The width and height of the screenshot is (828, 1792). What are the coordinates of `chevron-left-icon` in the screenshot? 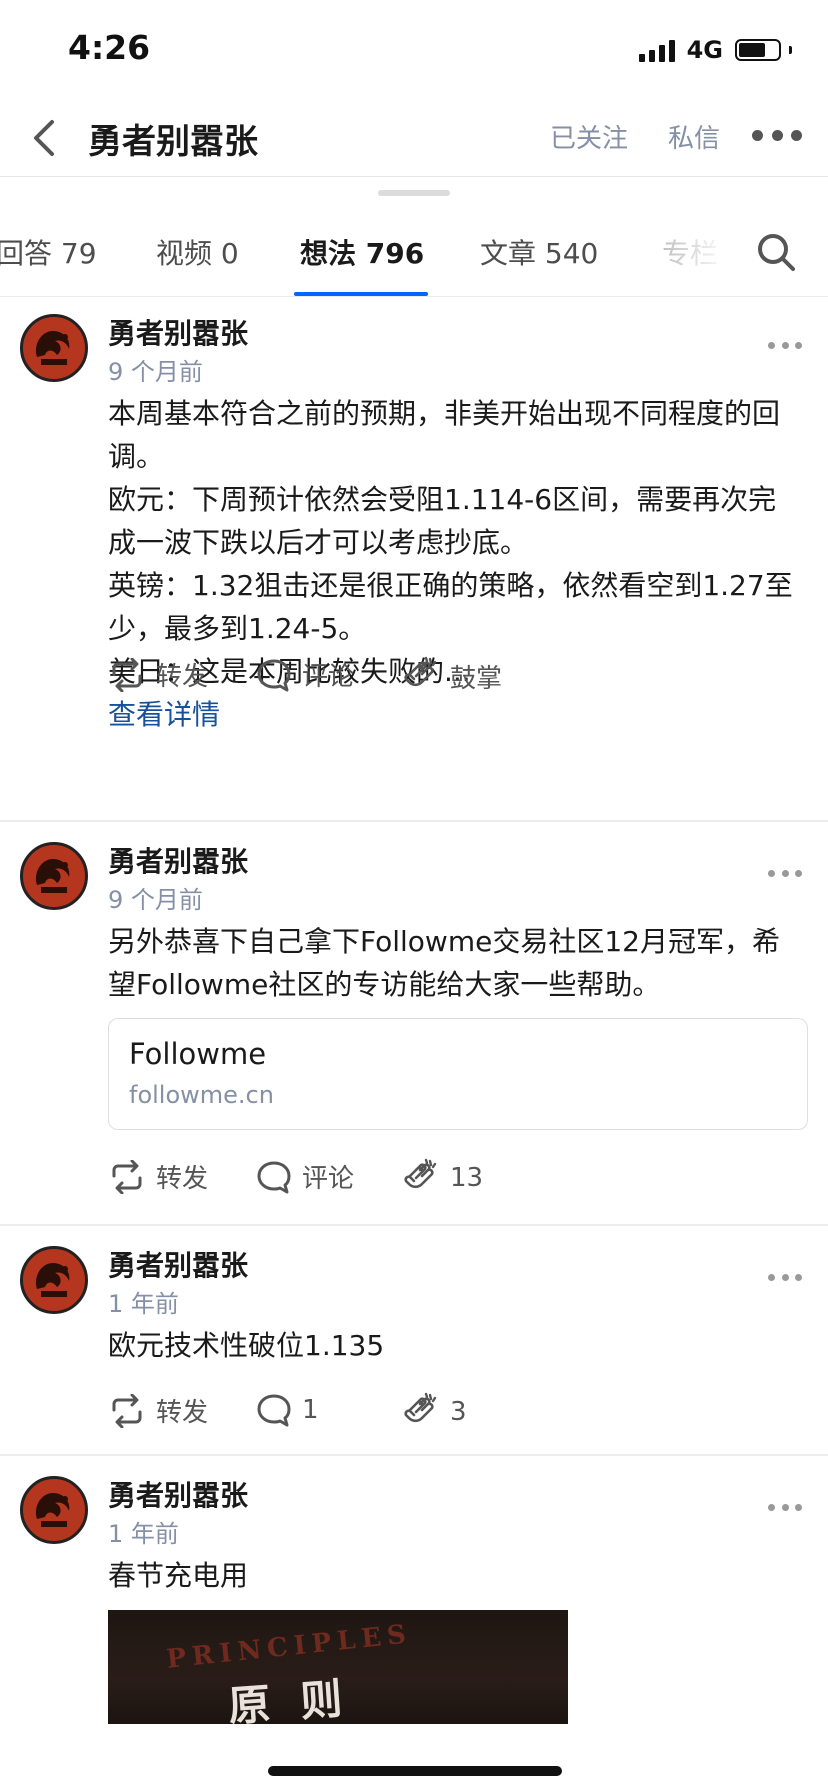 It's located at (44, 138).